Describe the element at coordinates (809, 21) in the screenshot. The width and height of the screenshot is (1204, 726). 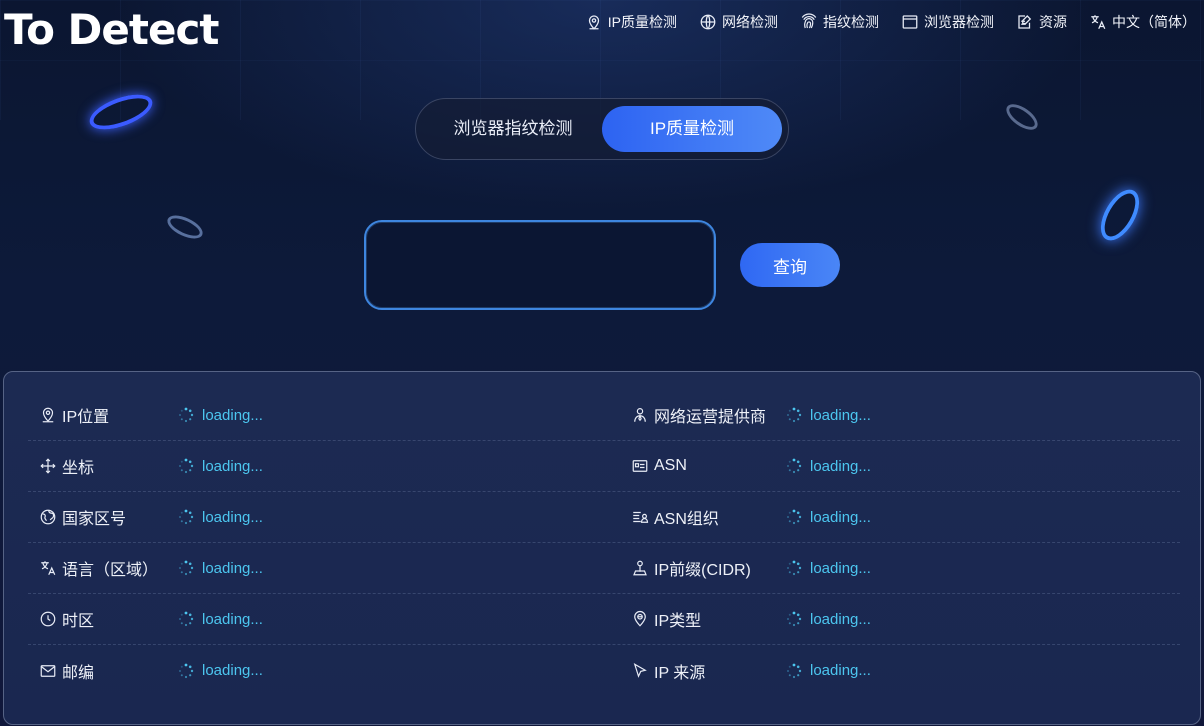
I see `fingerprint-icon` at that location.